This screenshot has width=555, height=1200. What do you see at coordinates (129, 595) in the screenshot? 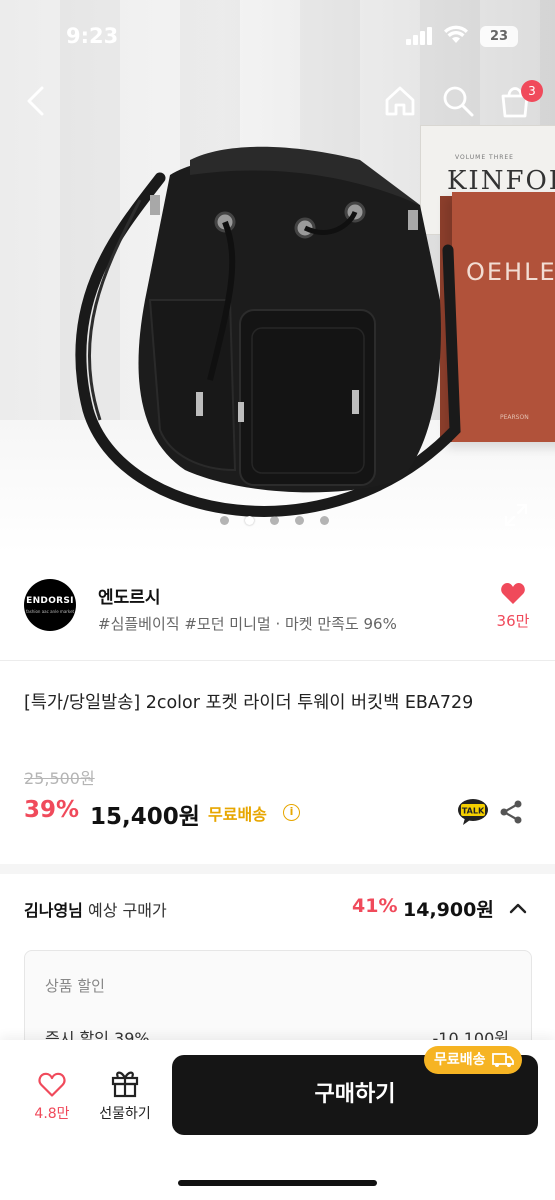
I see `shop-name: 엔도르시` at bounding box center [129, 595].